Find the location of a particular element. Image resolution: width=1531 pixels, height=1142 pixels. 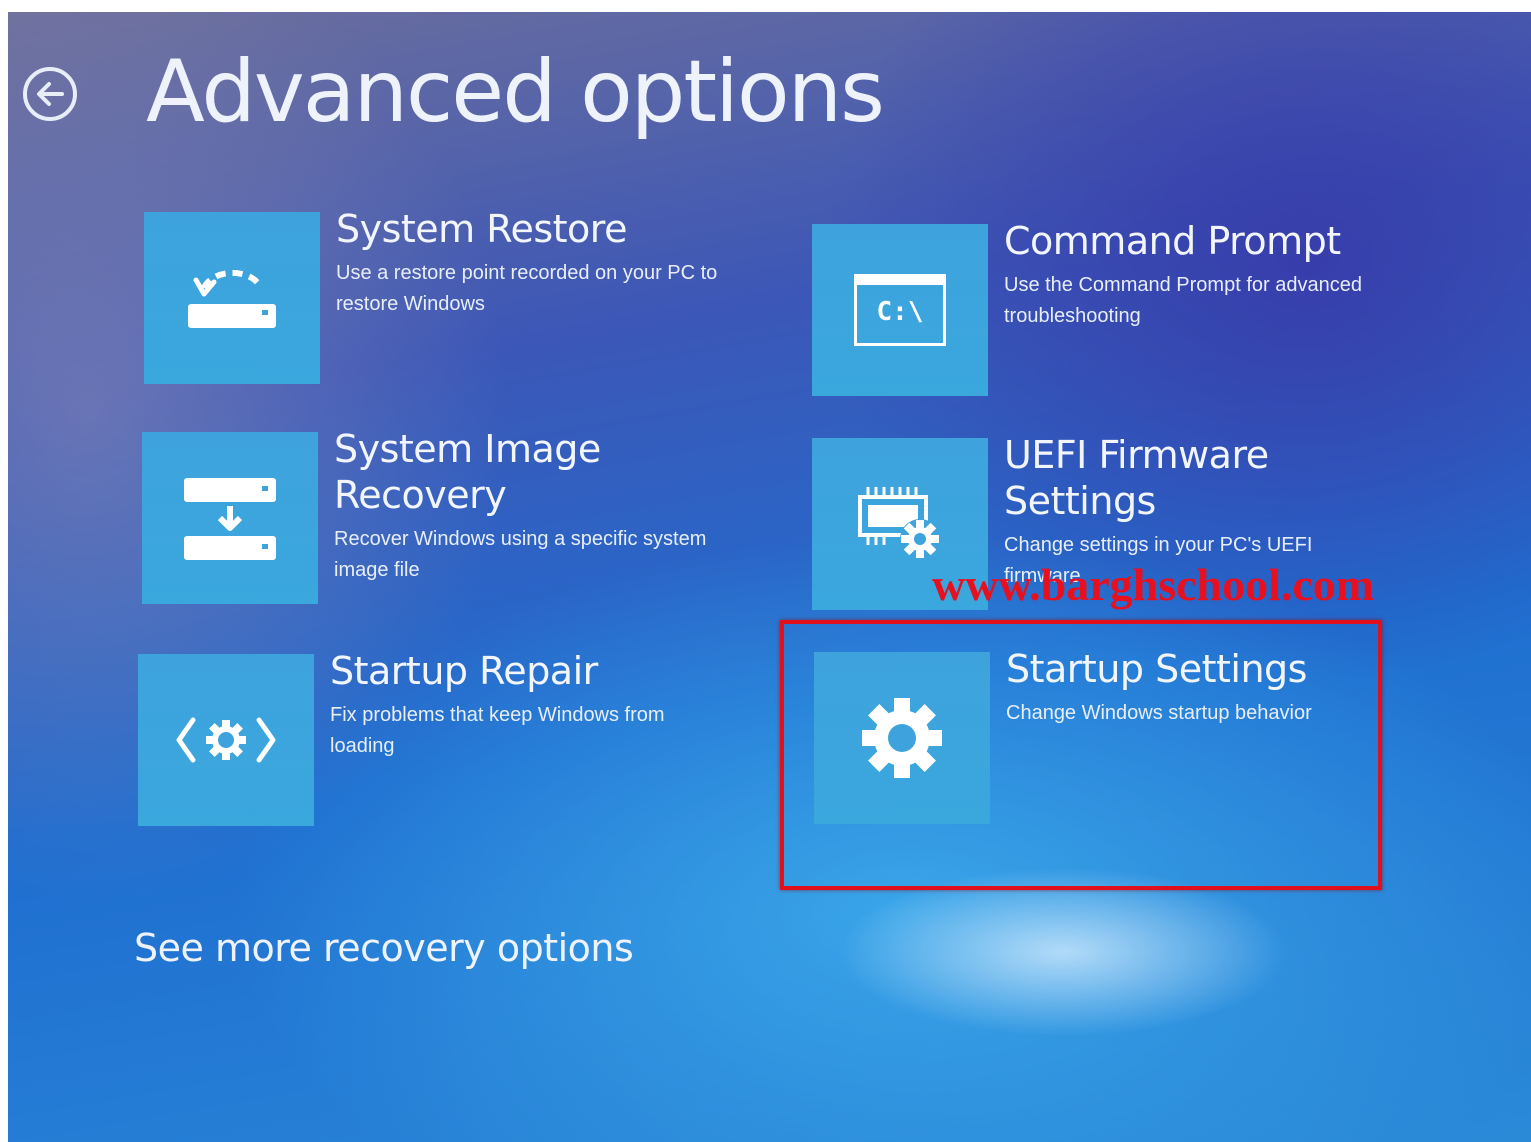

back-button is located at coordinates (50, 94).